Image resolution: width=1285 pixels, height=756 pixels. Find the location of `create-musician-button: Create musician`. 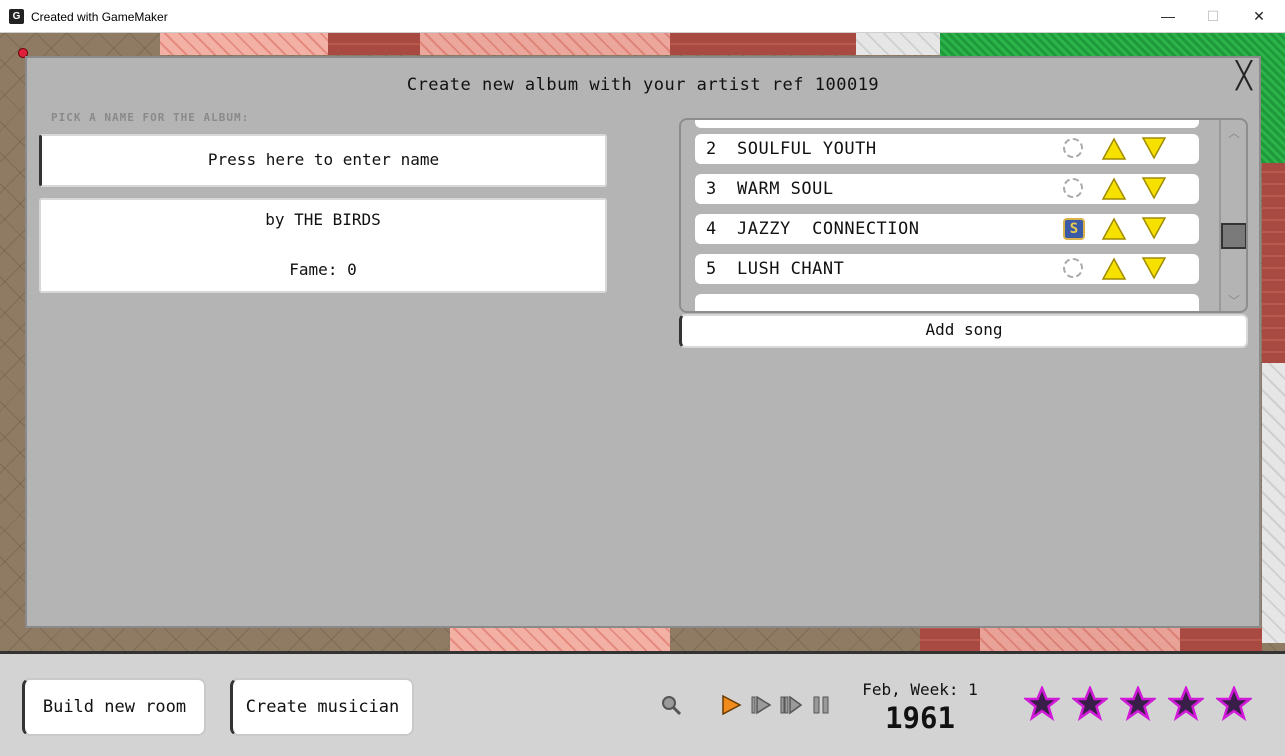

create-musician-button: Create musician is located at coordinates (322, 707).